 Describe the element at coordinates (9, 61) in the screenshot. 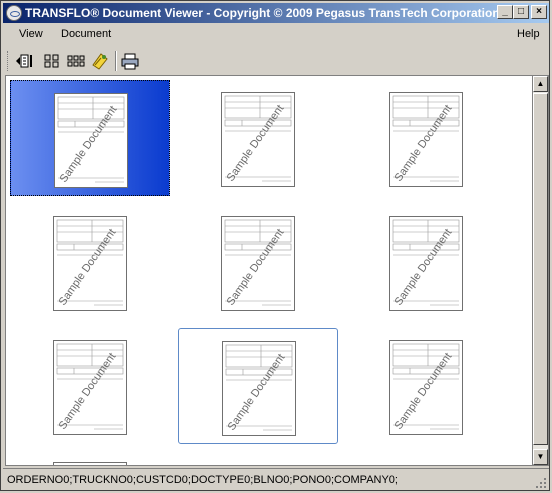

I see `toolbar-grip` at that location.